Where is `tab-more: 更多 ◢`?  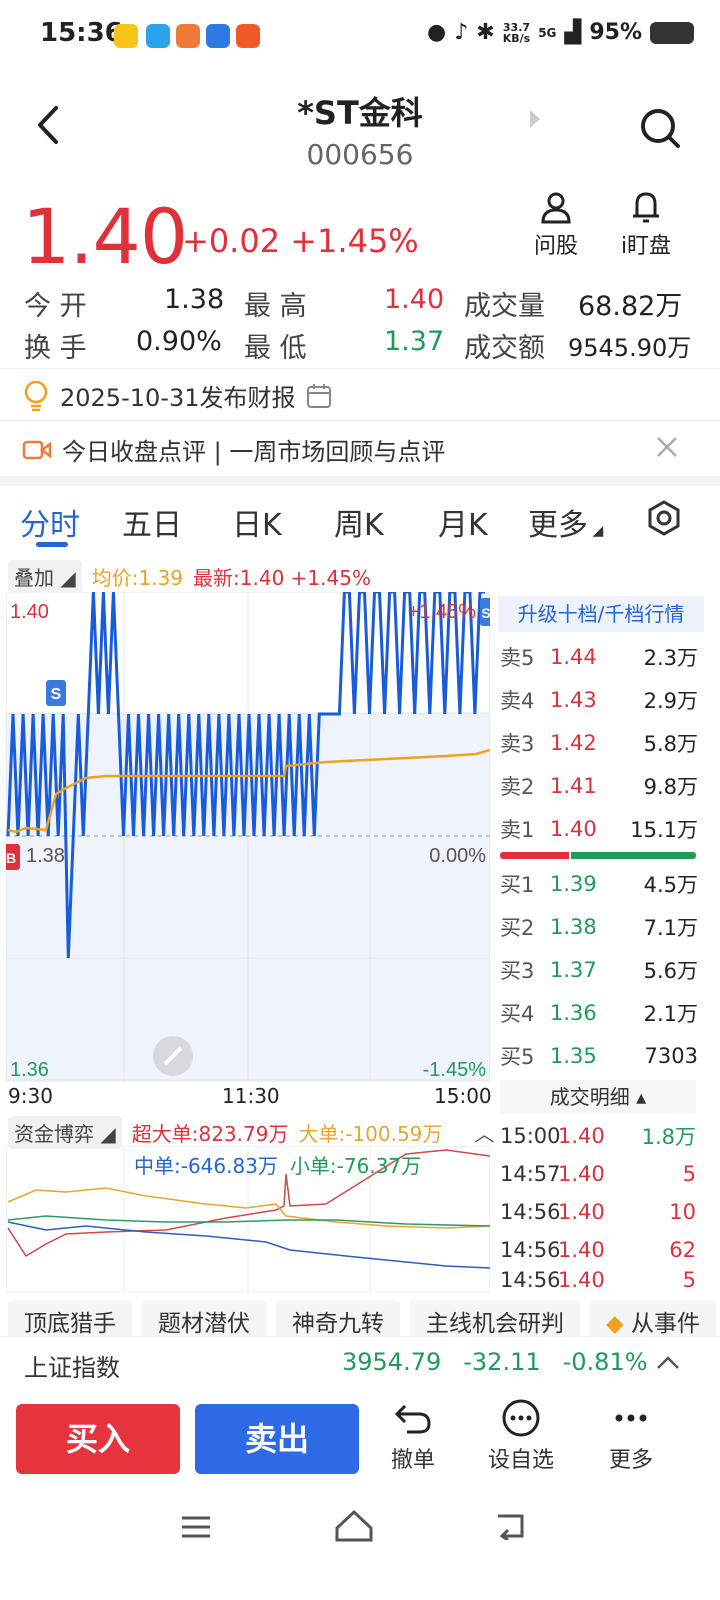 tab-more: 更多 ◢ is located at coordinates (565, 522).